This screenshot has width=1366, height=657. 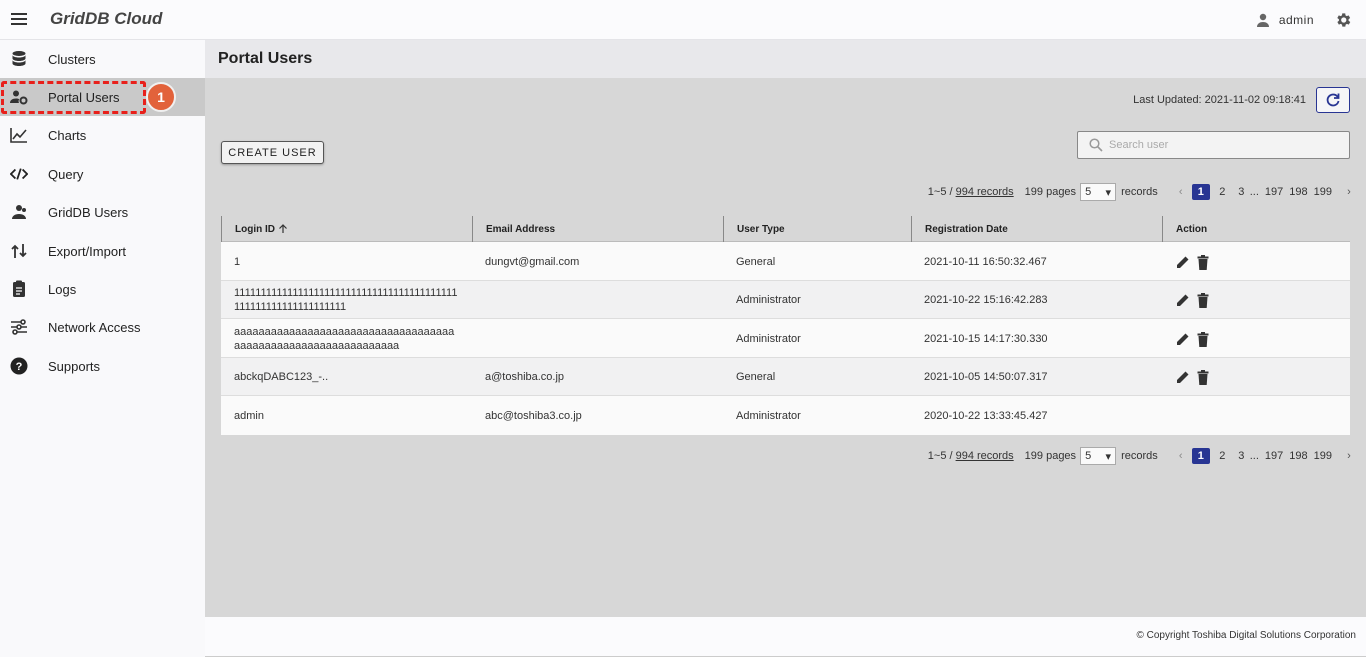 I want to click on login-id-cell: admin, so click(x=249, y=415).